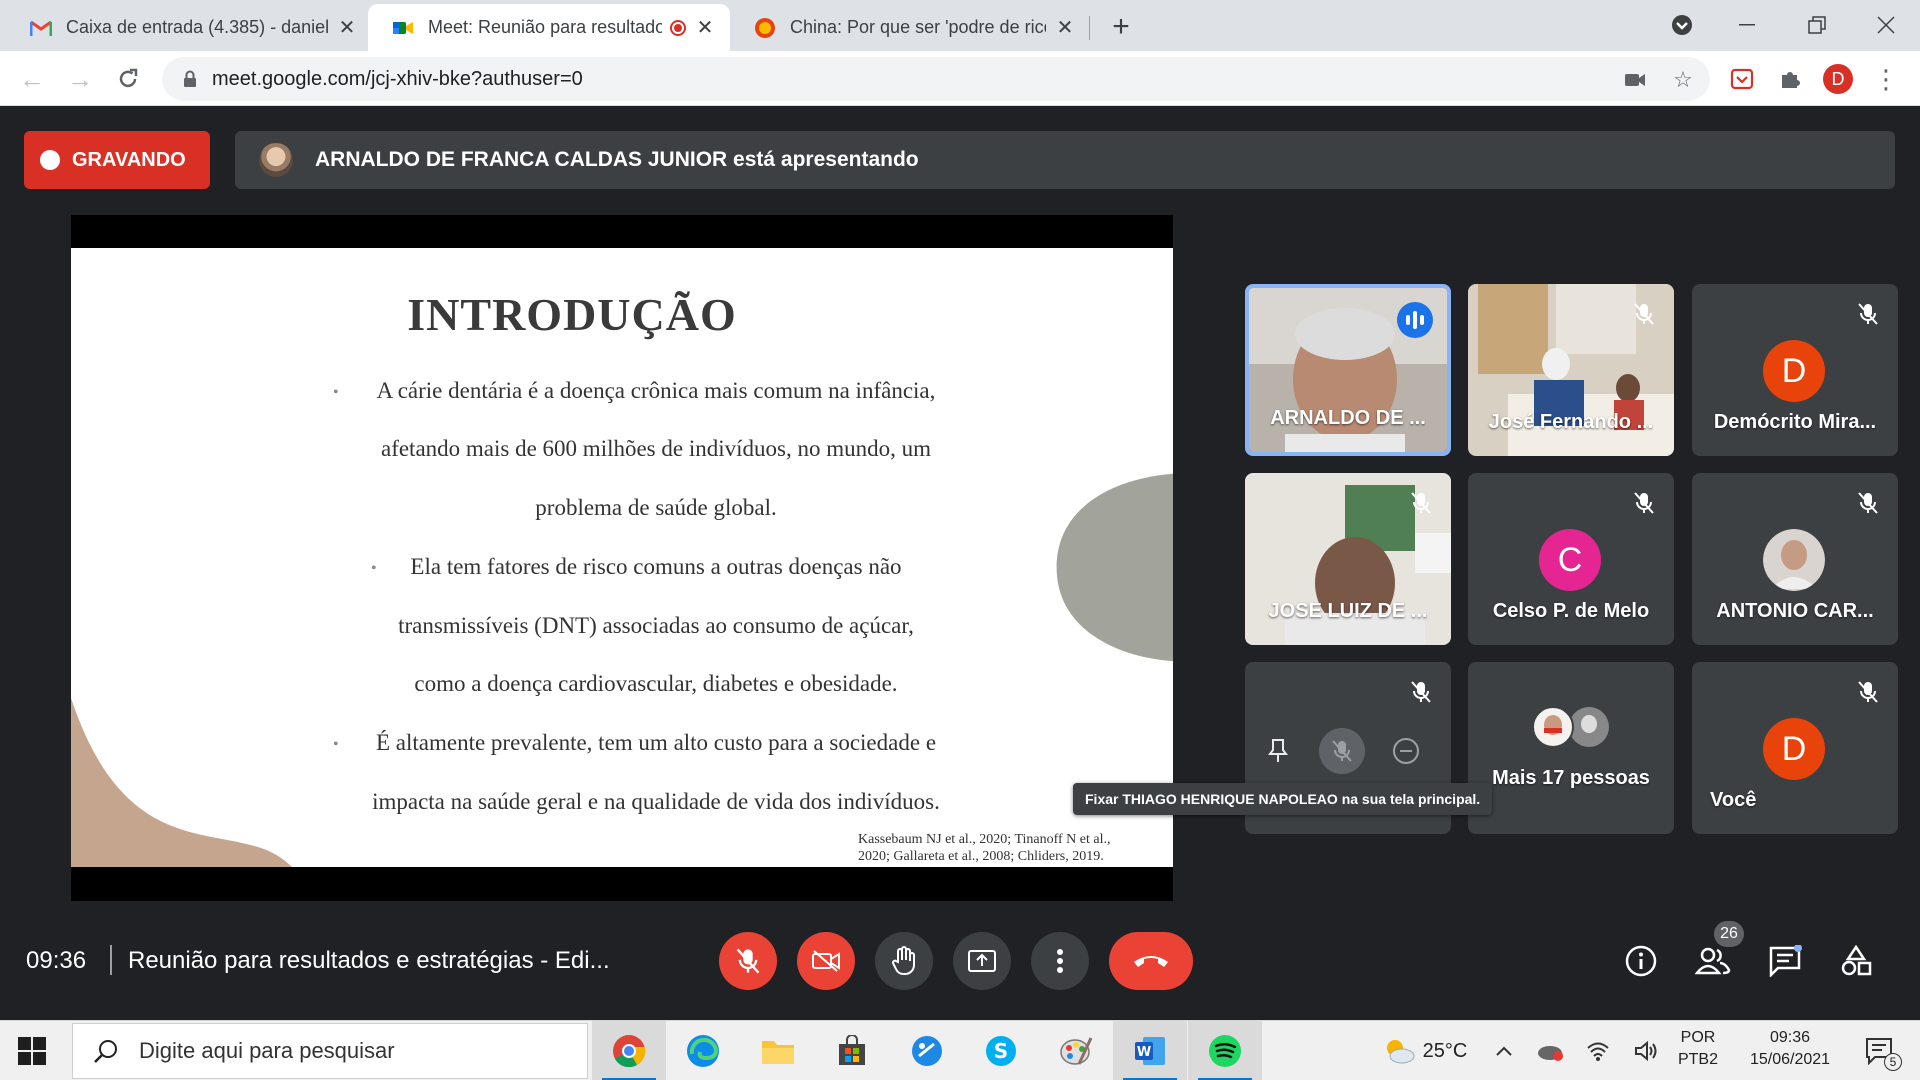 The height and width of the screenshot is (1080, 1920). I want to click on microphone-toggle-button, so click(748, 961).